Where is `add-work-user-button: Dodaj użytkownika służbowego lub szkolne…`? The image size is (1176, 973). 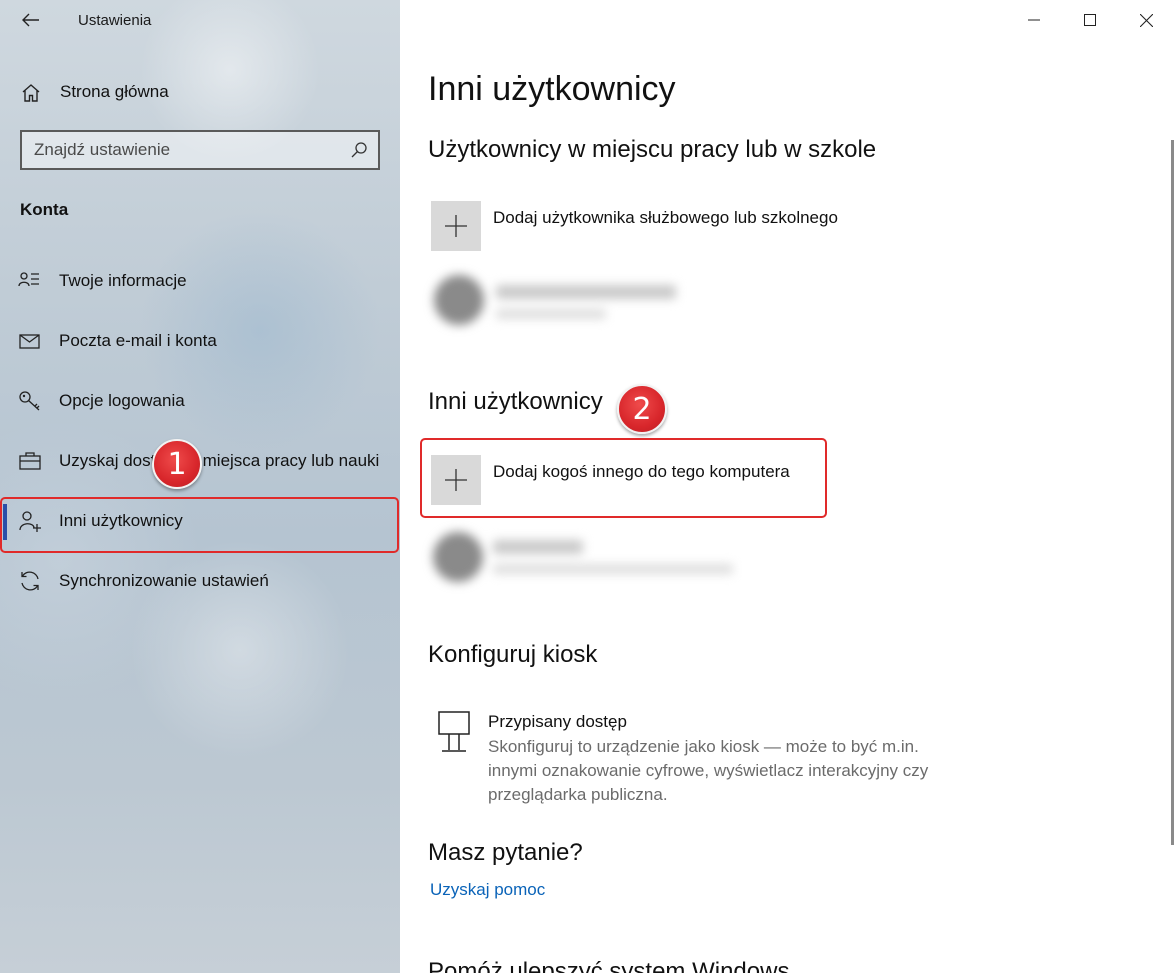 add-work-user-button: Dodaj użytkownika służbowego lub szkolne… is located at coordinates (641, 227).